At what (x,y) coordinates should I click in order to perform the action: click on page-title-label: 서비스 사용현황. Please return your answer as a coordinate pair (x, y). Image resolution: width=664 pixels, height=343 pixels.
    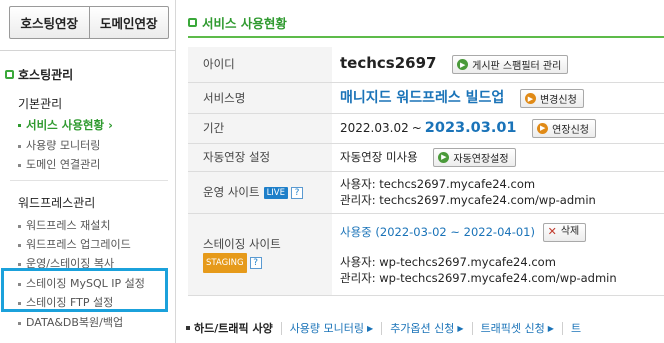
    Looking at the image, I should click on (244, 23).